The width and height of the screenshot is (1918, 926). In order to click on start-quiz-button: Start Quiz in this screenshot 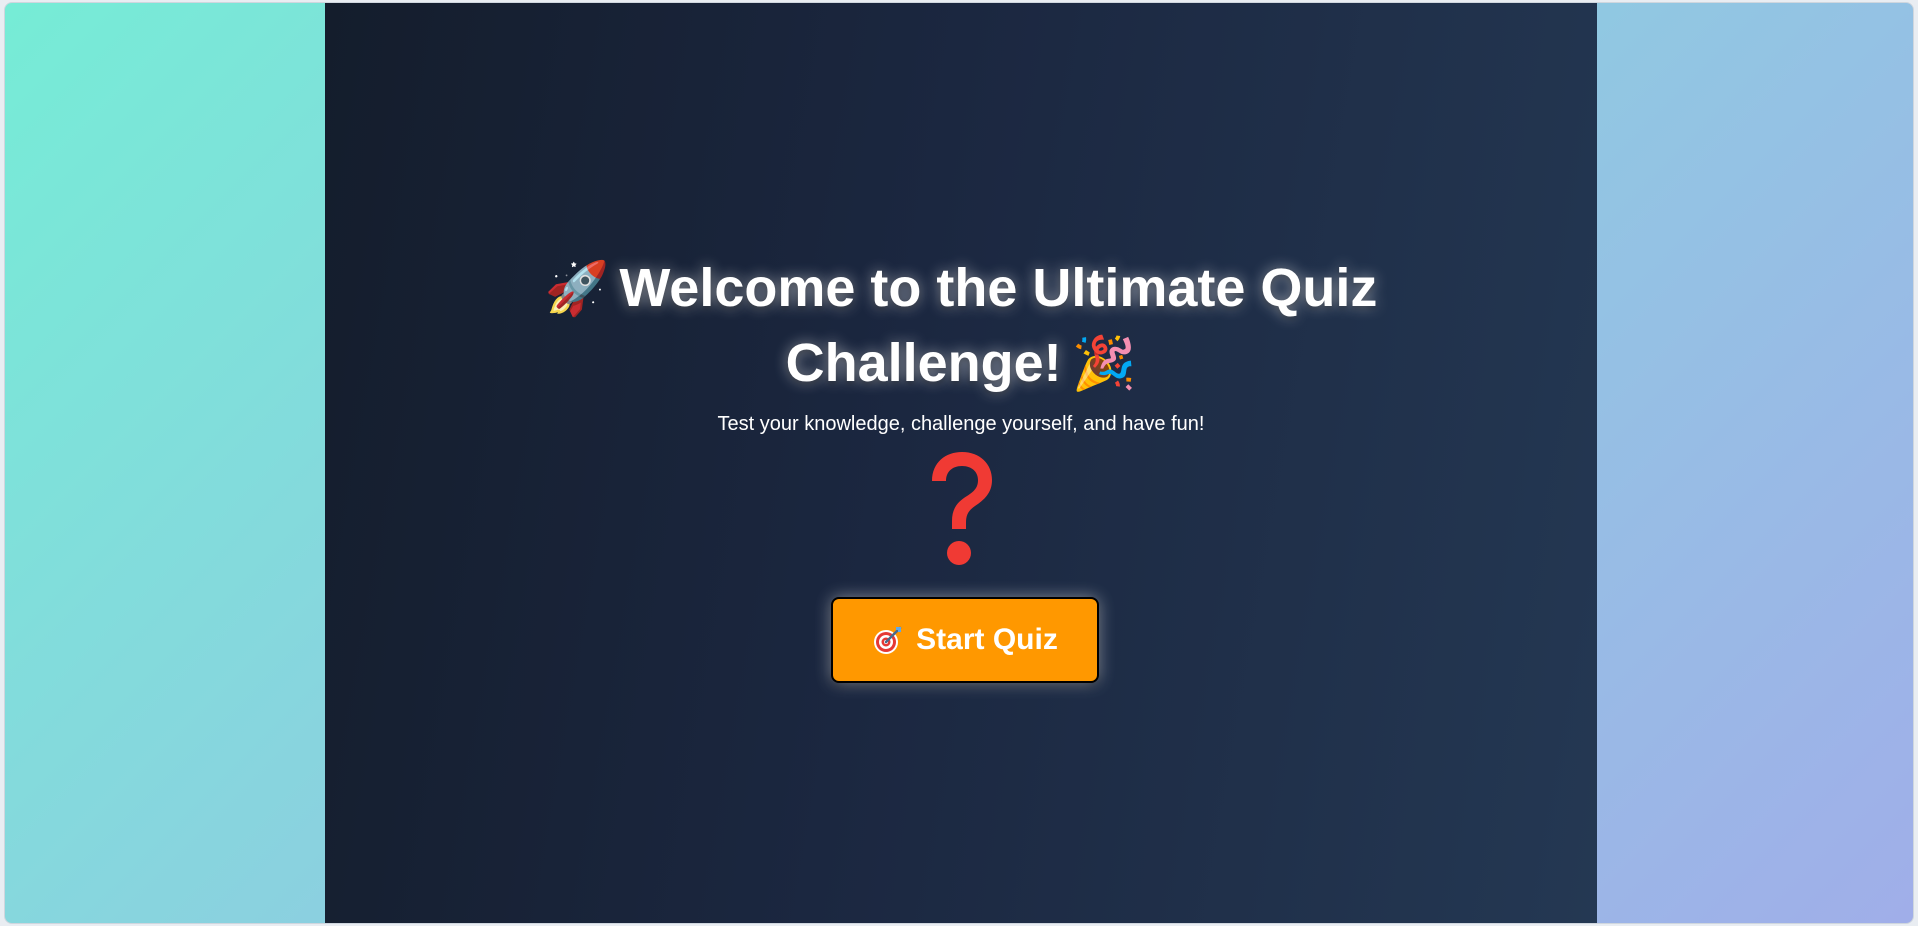, I will do `click(965, 640)`.